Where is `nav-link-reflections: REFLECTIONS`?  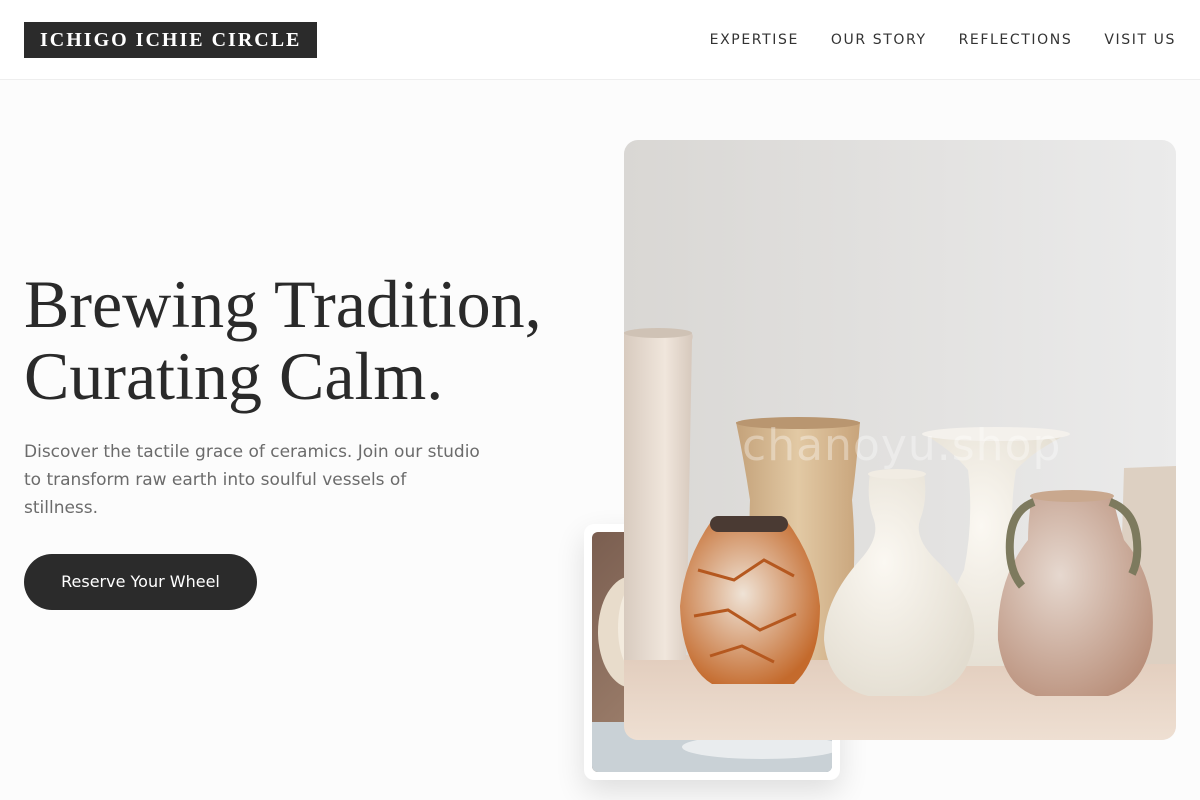 nav-link-reflections: REFLECTIONS is located at coordinates (1016, 40).